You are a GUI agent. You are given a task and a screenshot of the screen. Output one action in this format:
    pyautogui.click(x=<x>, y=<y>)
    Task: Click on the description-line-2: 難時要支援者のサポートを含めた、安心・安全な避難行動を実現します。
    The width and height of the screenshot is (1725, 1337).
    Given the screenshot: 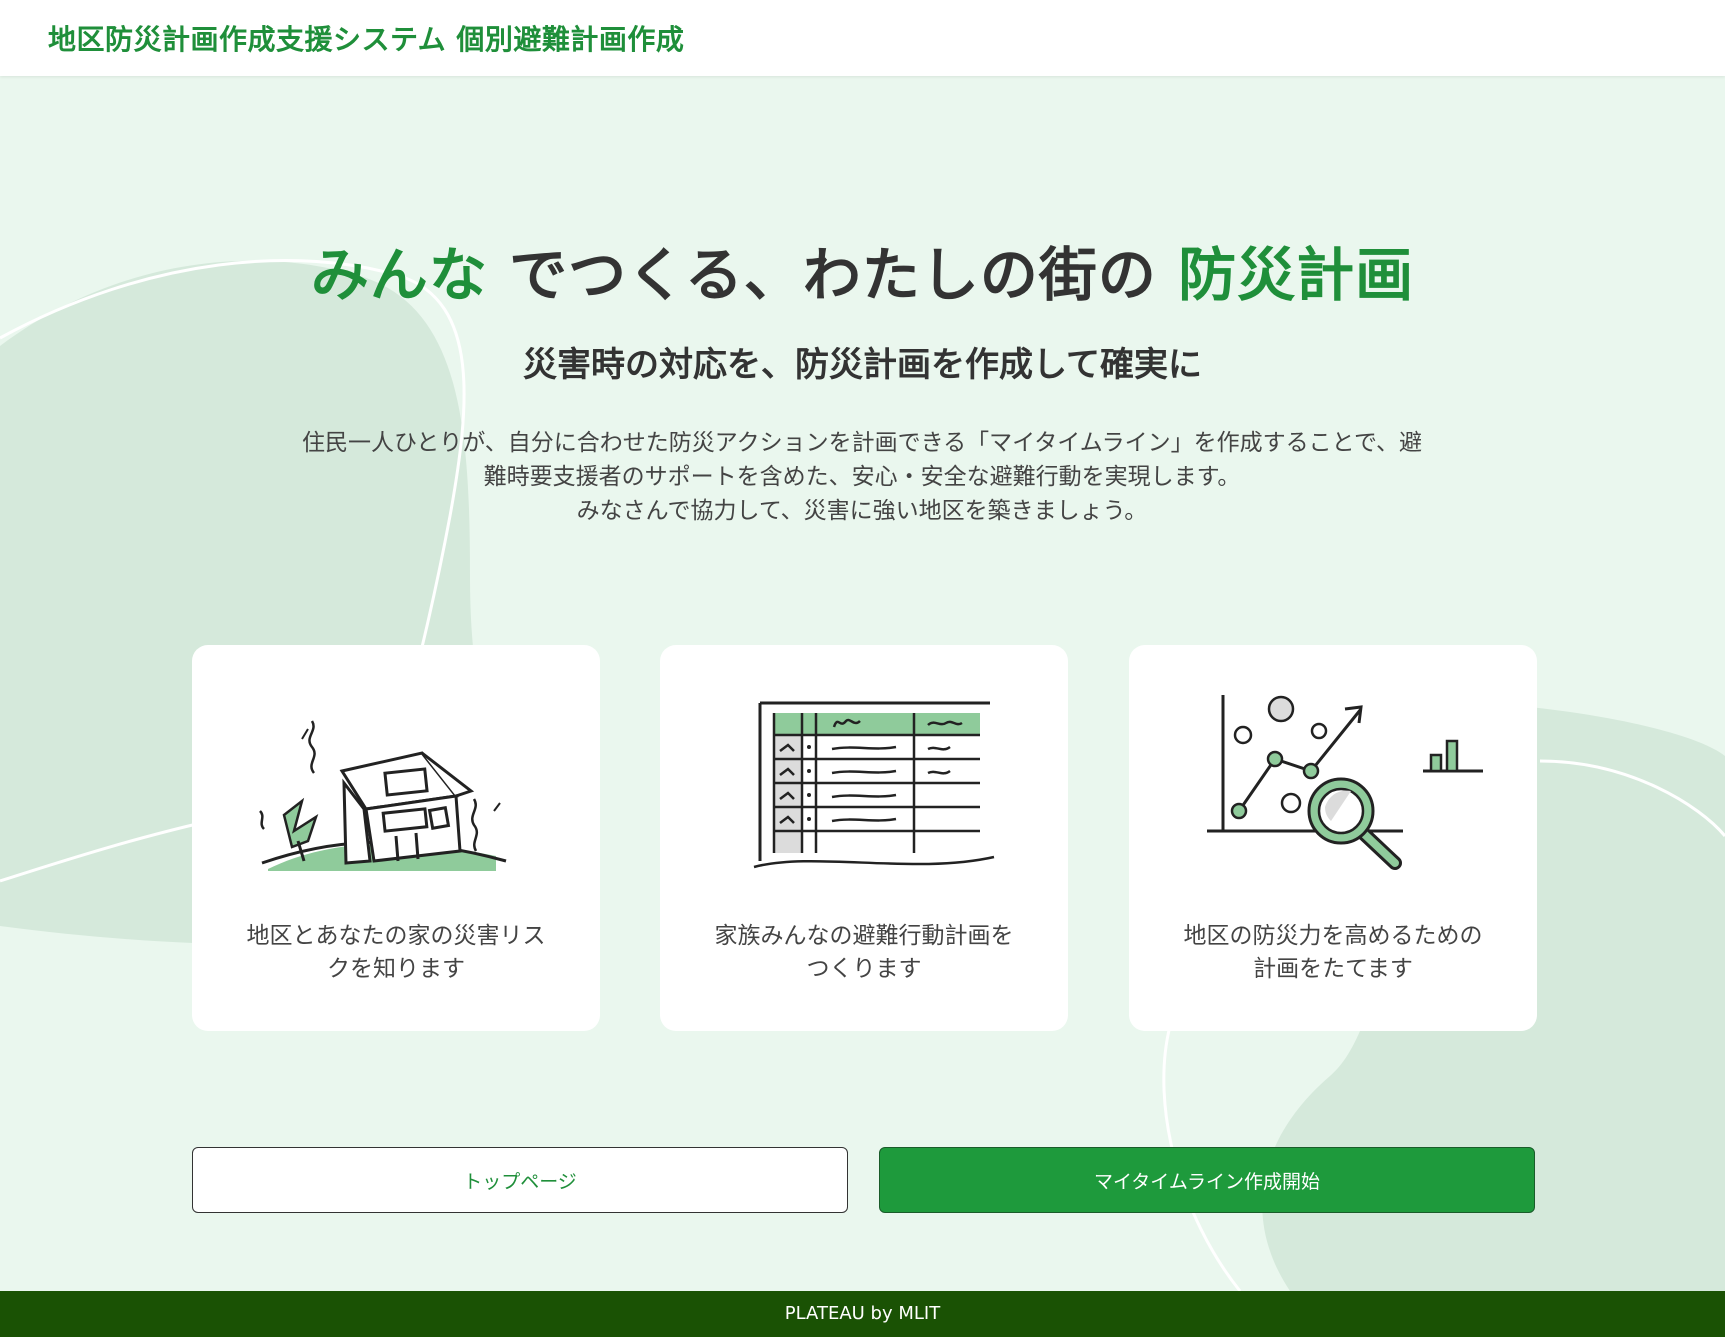 What is the action you would take?
    pyautogui.click(x=862, y=477)
    